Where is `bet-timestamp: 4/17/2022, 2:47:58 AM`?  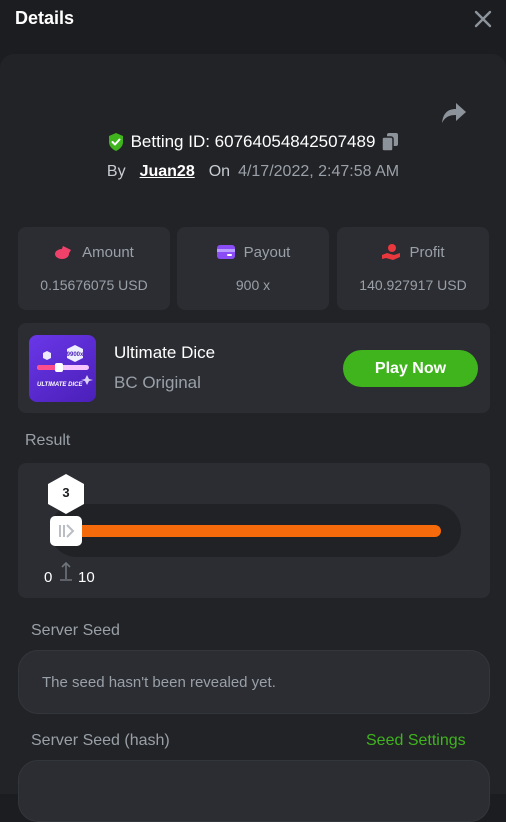 bet-timestamp: 4/17/2022, 2:47:58 AM is located at coordinates (319, 171).